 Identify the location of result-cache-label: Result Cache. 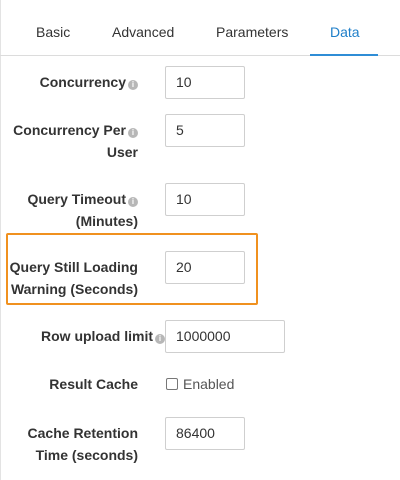
(93, 384).